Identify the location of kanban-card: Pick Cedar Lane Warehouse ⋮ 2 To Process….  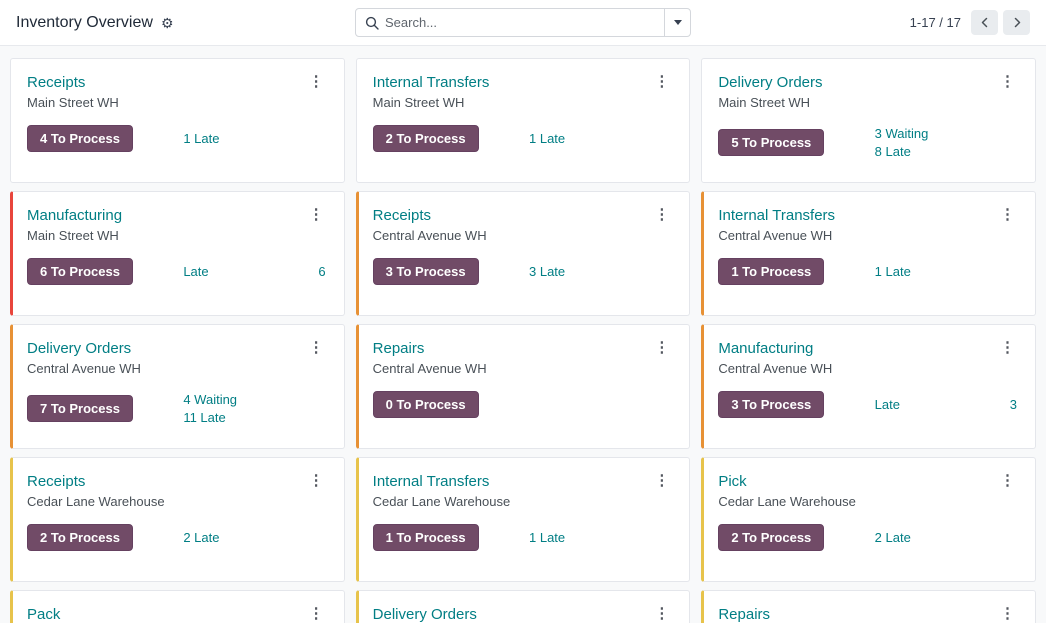
(868, 519).